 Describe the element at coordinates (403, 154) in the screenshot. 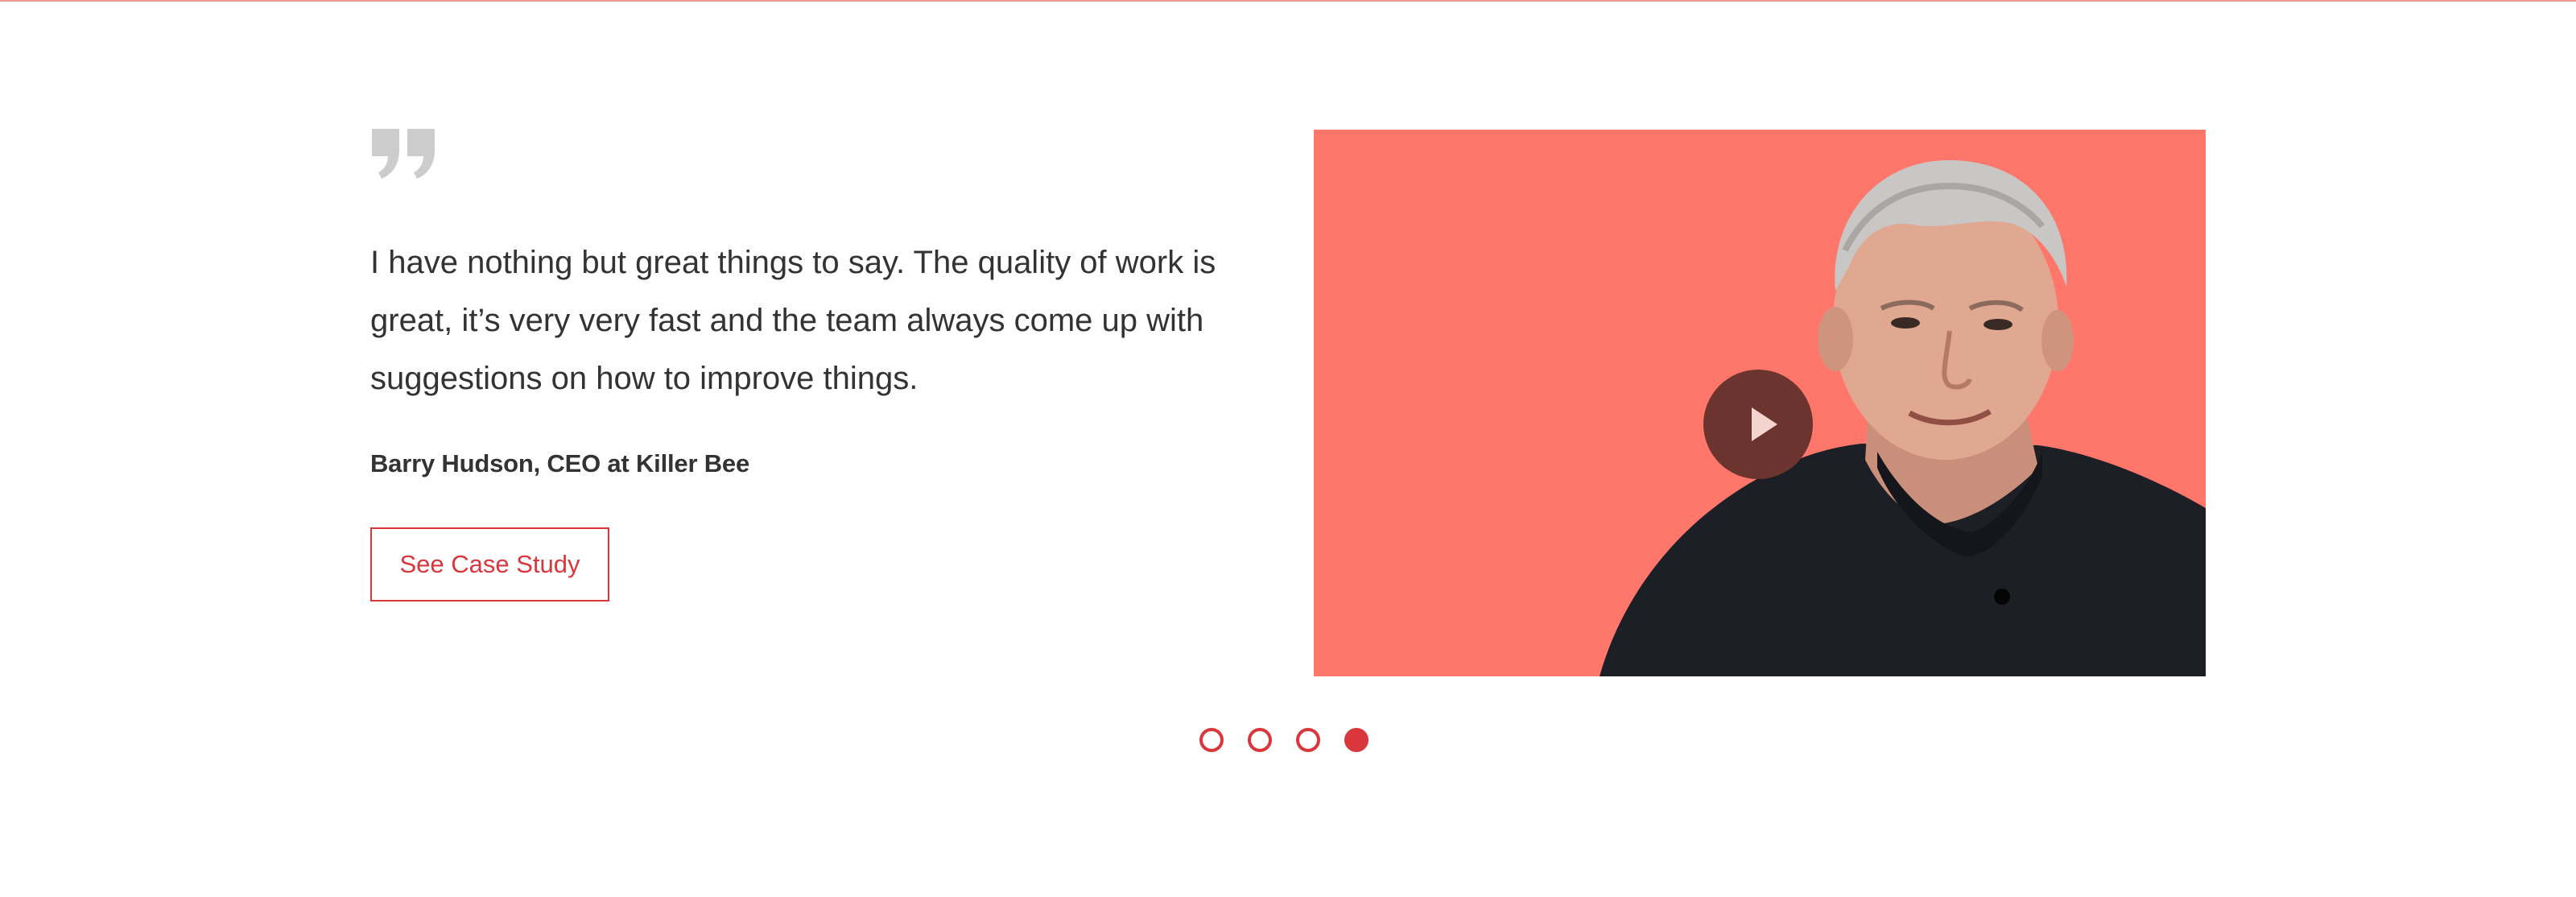

I see `quote-marks-icon` at that location.